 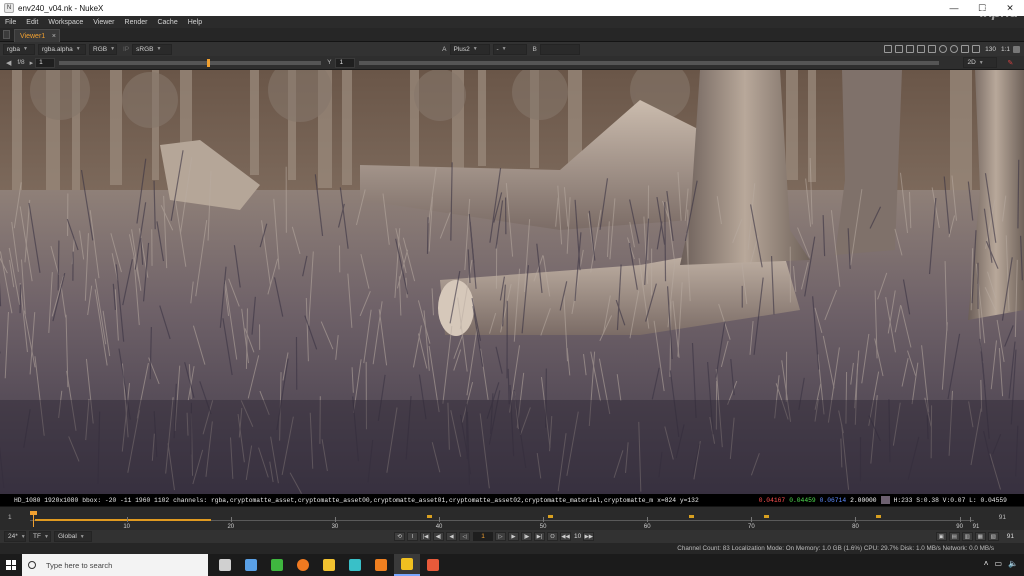 What do you see at coordinates (464, 536) in the screenshot?
I see `step-back-icon: ◁` at bounding box center [464, 536].